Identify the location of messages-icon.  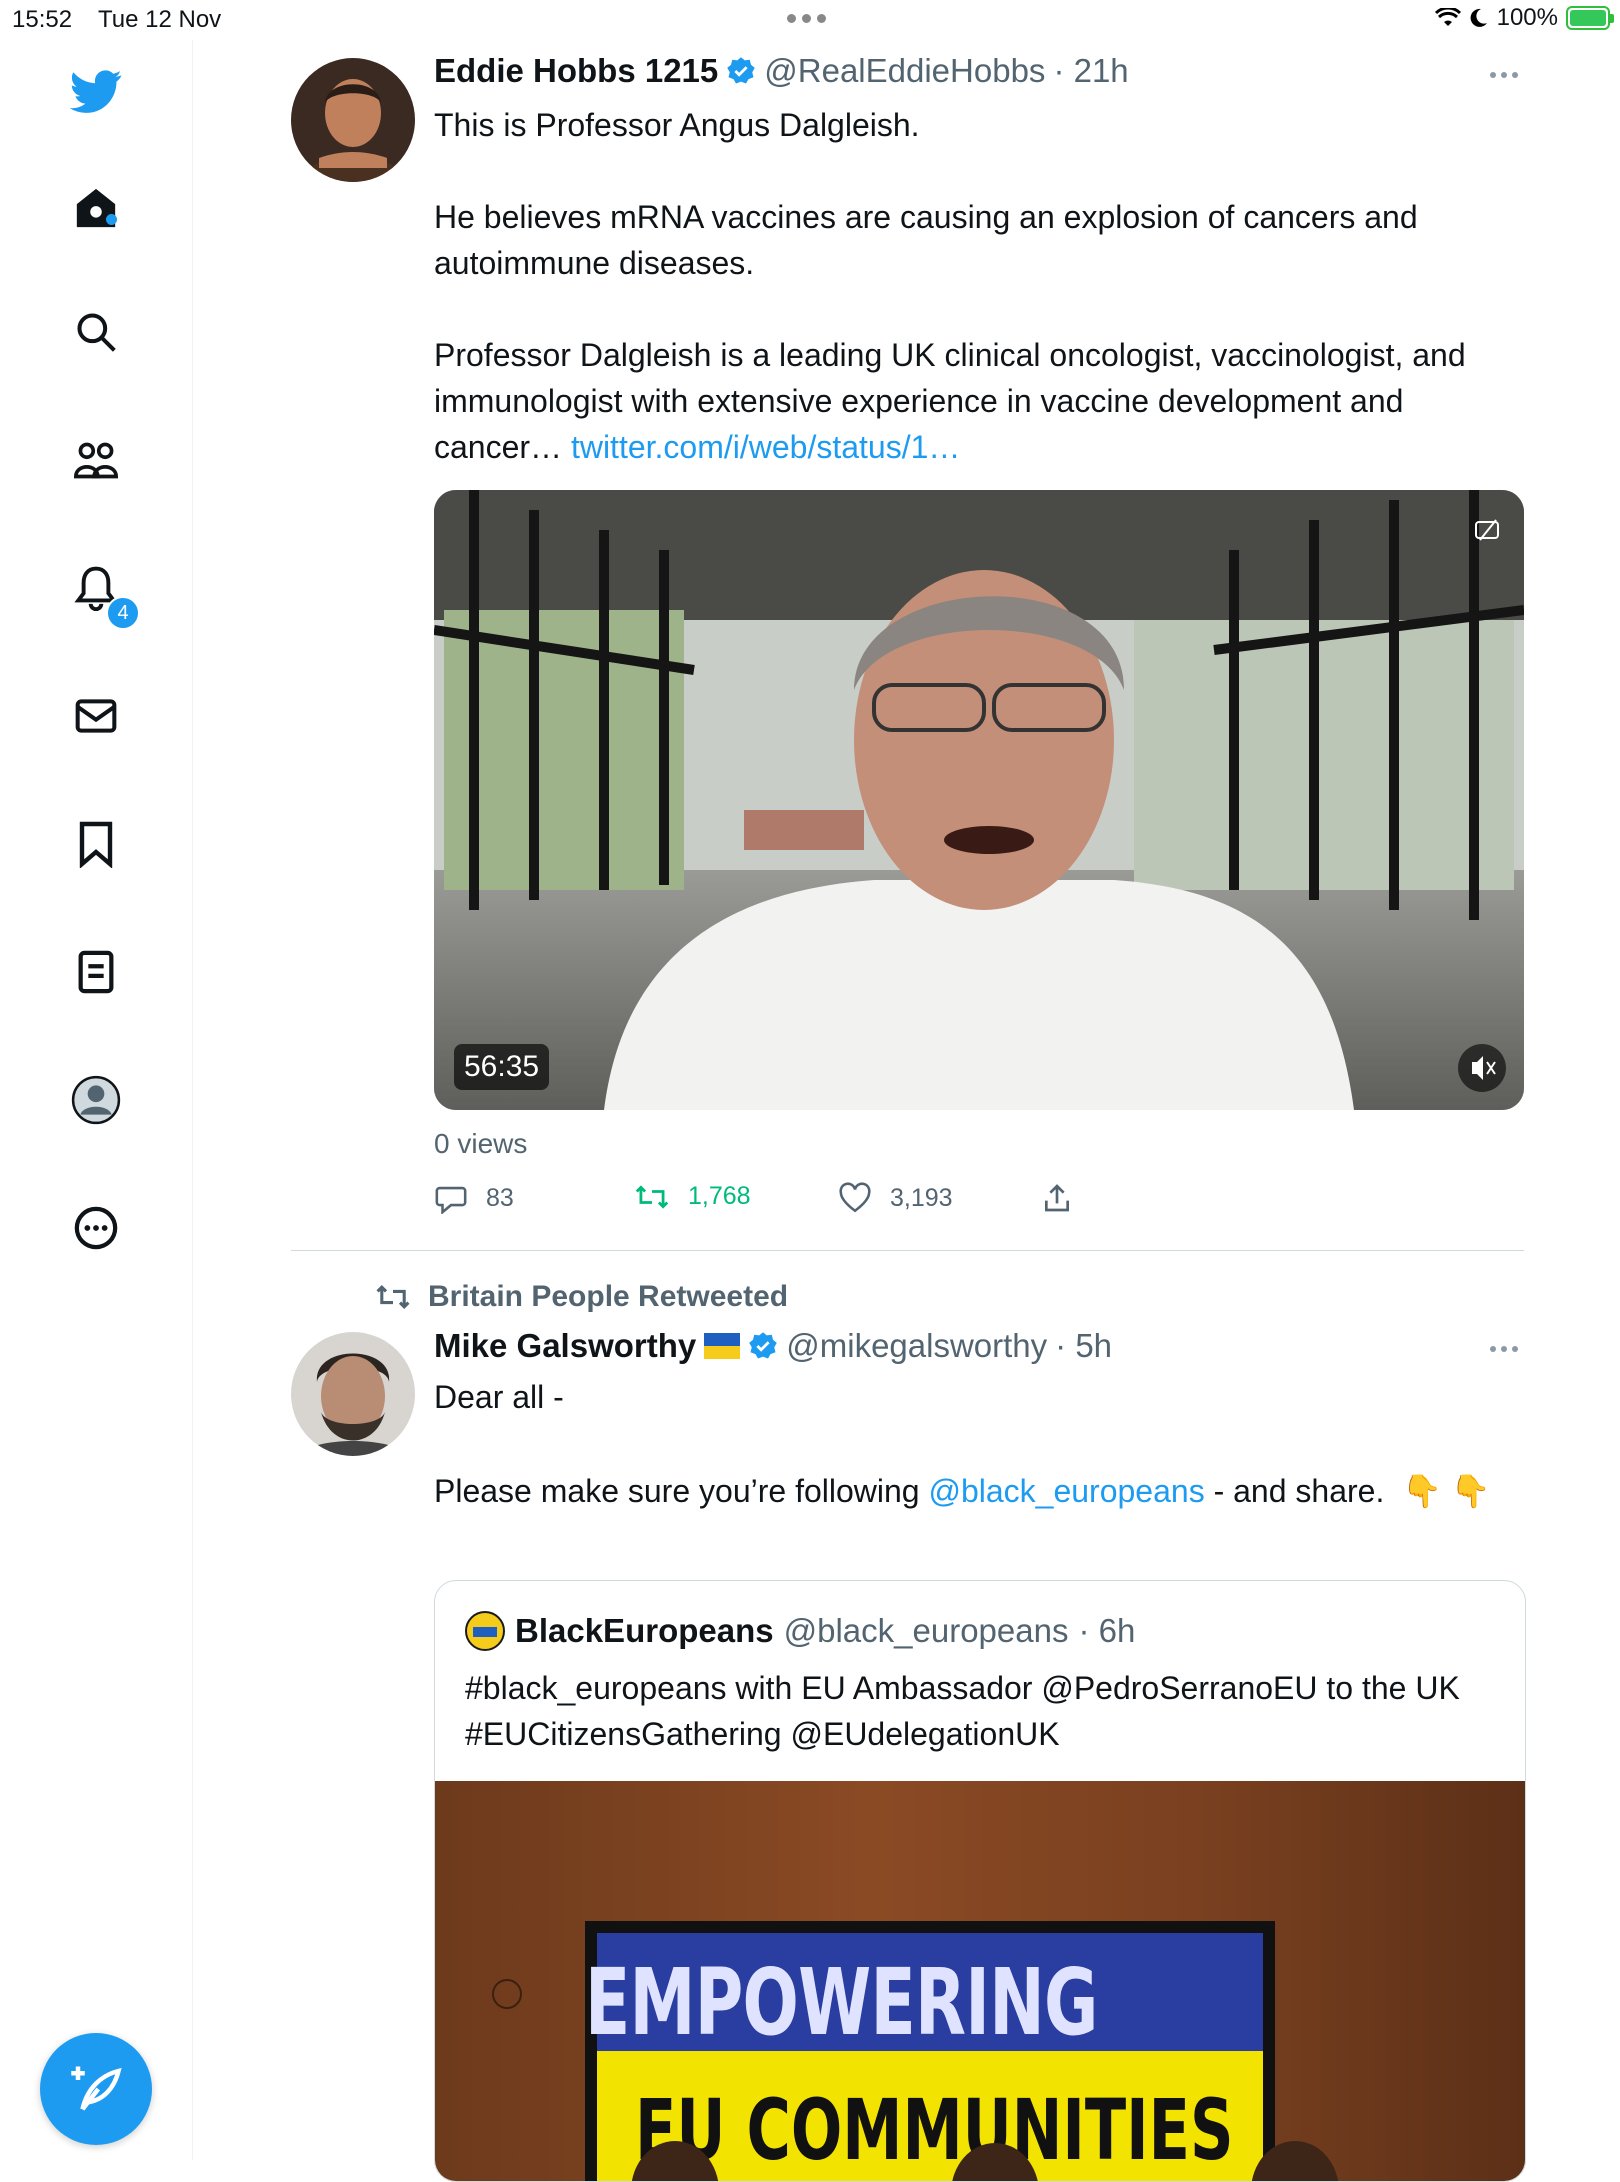
(96, 716).